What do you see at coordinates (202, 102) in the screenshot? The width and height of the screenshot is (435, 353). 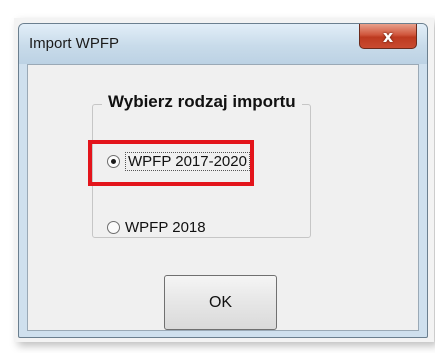 I see `groupbox-label: Wybierz rodzaj importu` at bounding box center [202, 102].